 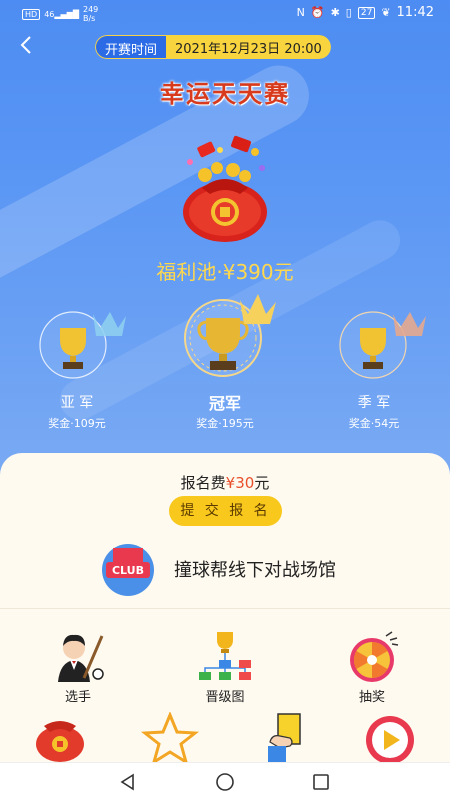 What do you see at coordinates (374, 423) in the screenshot?
I see `third-place-prize: 奖金·54元` at bounding box center [374, 423].